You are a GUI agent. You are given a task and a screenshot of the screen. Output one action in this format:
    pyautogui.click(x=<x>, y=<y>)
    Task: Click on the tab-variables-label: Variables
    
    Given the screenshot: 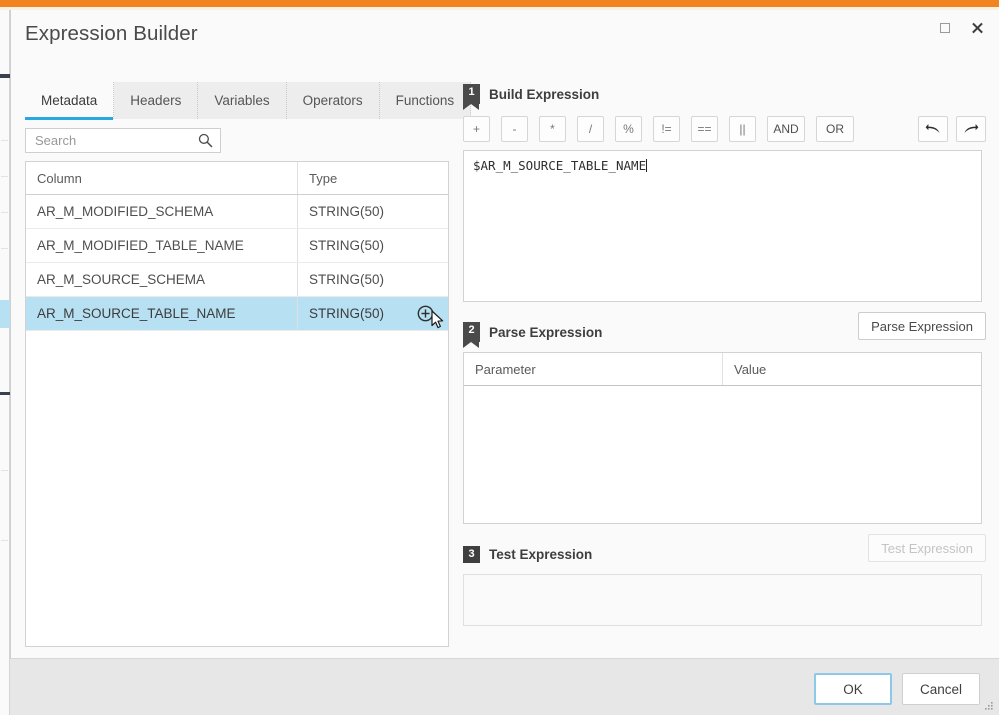 What is the action you would take?
    pyautogui.click(x=242, y=100)
    